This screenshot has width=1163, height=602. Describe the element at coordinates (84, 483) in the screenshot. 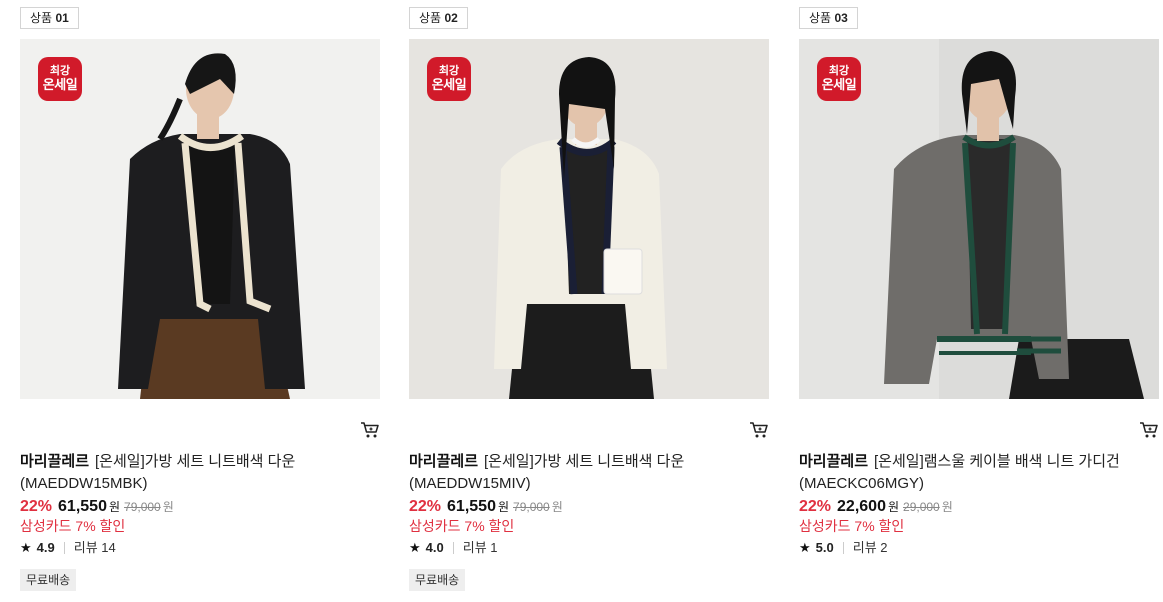

I see `product-code: (MAEDDW15MBK)` at that location.